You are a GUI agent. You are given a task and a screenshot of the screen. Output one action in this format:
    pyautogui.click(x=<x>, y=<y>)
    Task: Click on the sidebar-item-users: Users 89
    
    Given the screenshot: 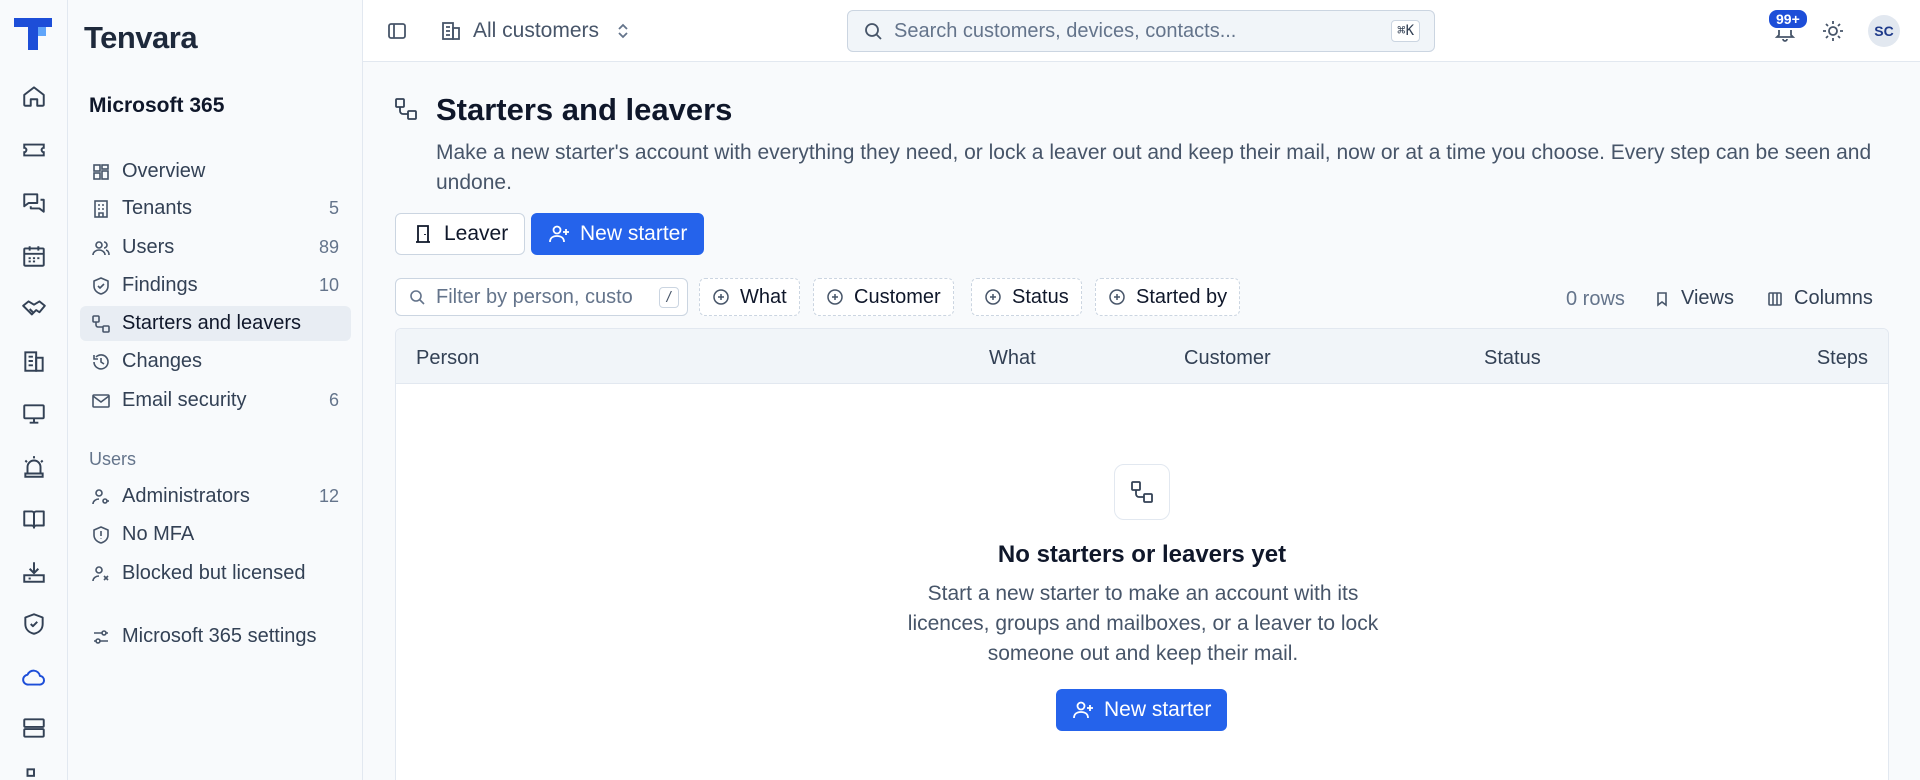 What is the action you would take?
    pyautogui.click(x=215, y=247)
    